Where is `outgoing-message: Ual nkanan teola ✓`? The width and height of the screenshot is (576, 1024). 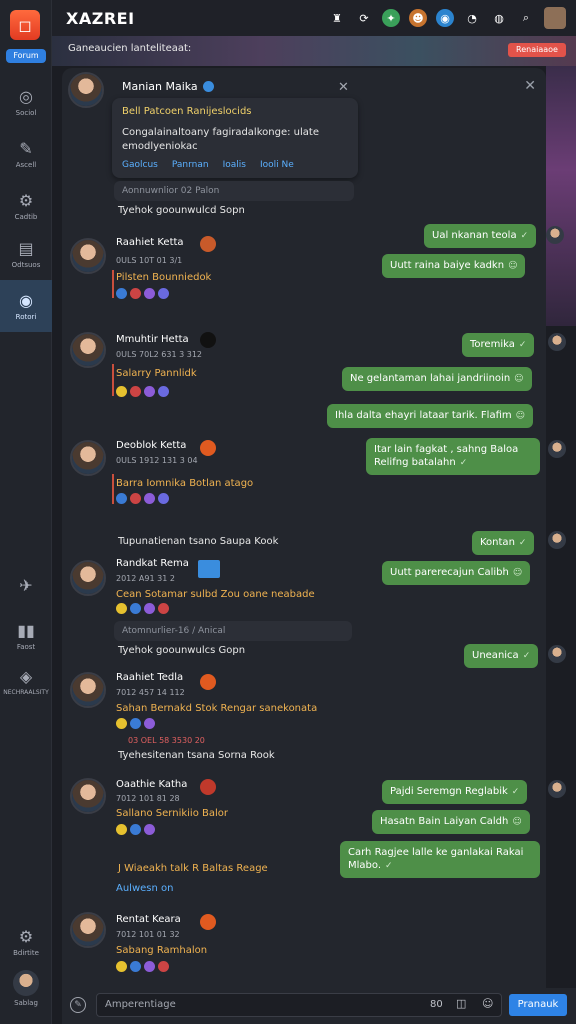
outgoing-message: Ual nkanan teola ✓ is located at coordinates (480, 236).